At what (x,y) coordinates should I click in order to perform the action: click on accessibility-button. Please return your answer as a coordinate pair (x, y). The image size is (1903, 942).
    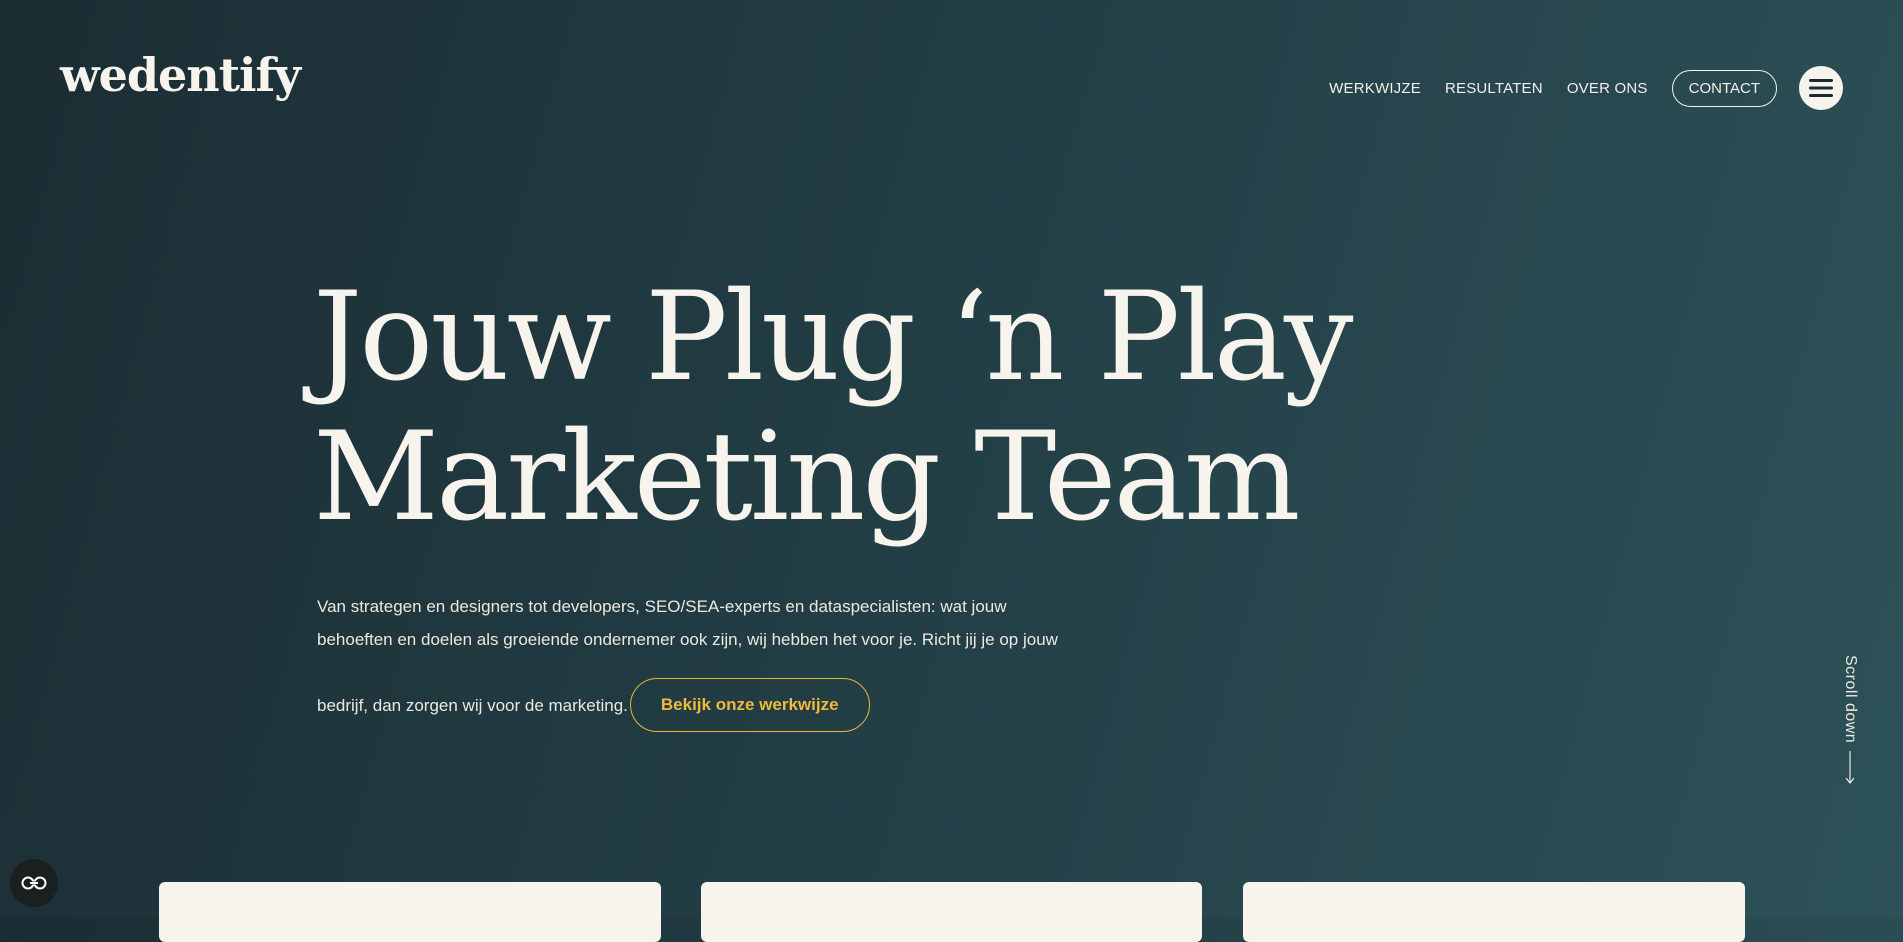
    Looking at the image, I should click on (34, 883).